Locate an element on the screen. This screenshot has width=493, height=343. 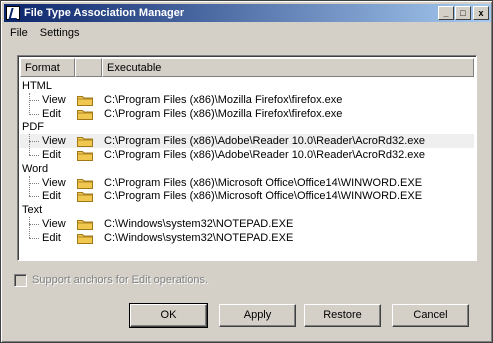
menu-bar: File Settings is located at coordinates (44, 32).